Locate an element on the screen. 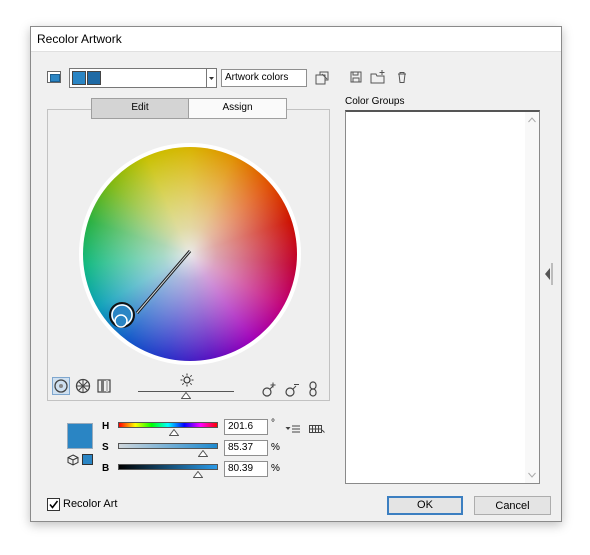 This screenshot has width=590, height=555. collapse-arrow-icon is located at coordinates (549, 274).